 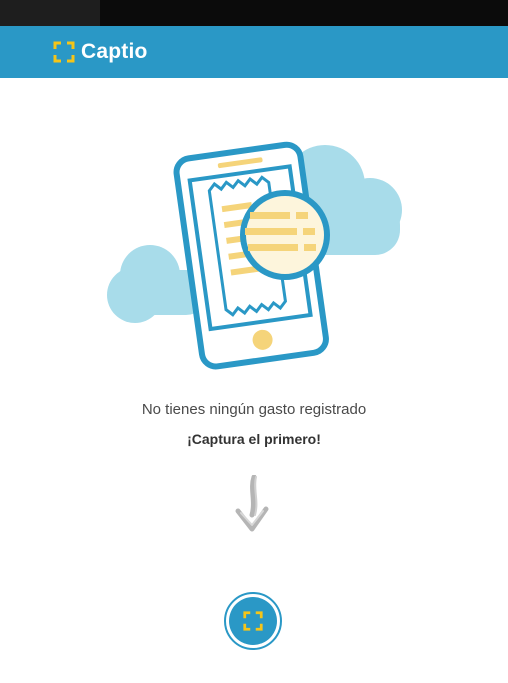 I want to click on down-arrow-icon, so click(x=252, y=503).